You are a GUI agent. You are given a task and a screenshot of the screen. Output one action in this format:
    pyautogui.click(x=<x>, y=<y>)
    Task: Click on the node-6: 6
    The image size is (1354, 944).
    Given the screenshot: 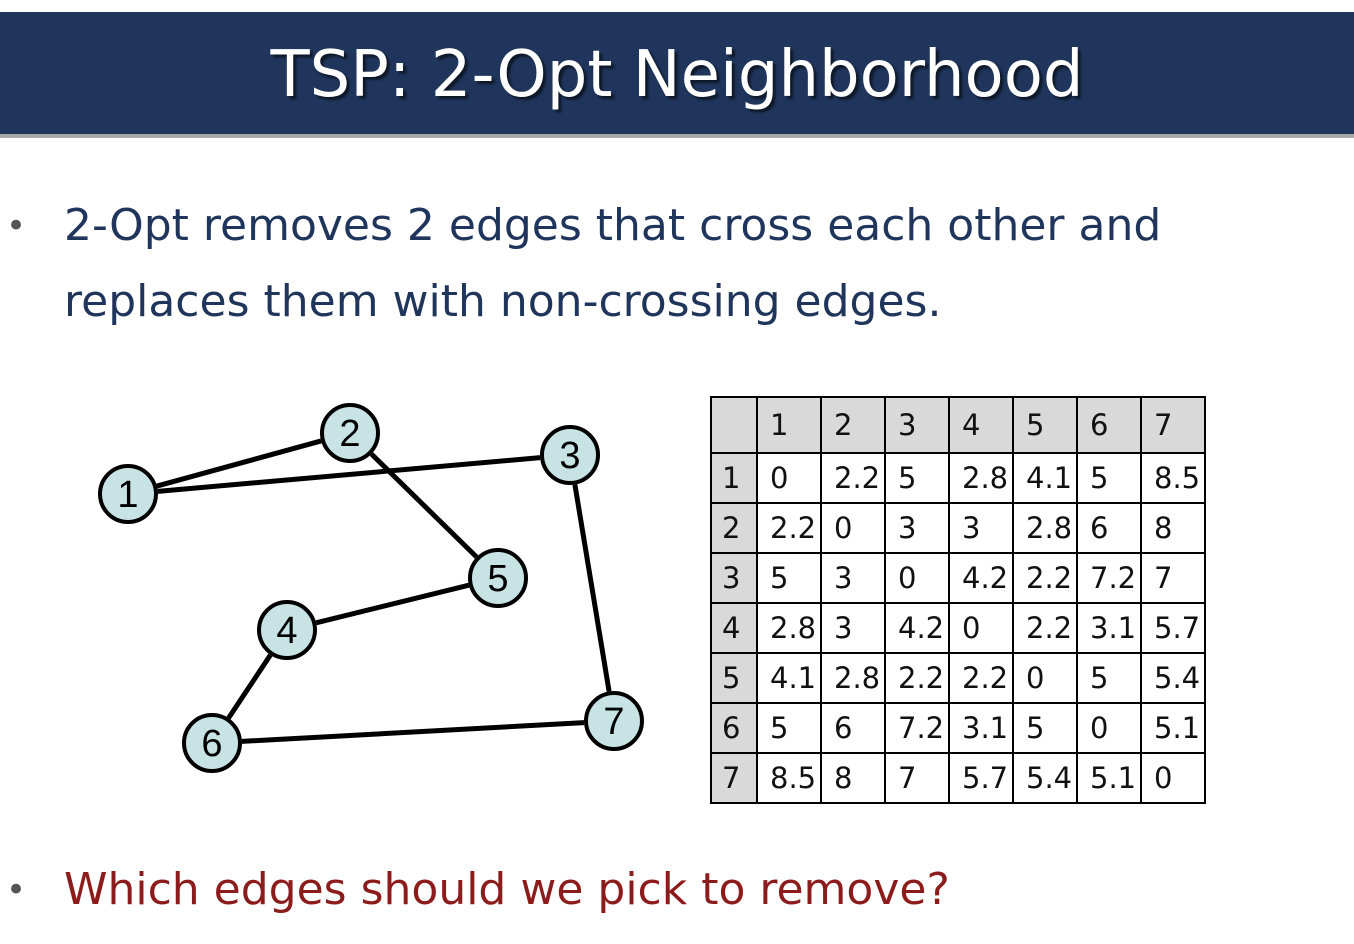 What is the action you would take?
    pyautogui.click(x=212, y=743)
    